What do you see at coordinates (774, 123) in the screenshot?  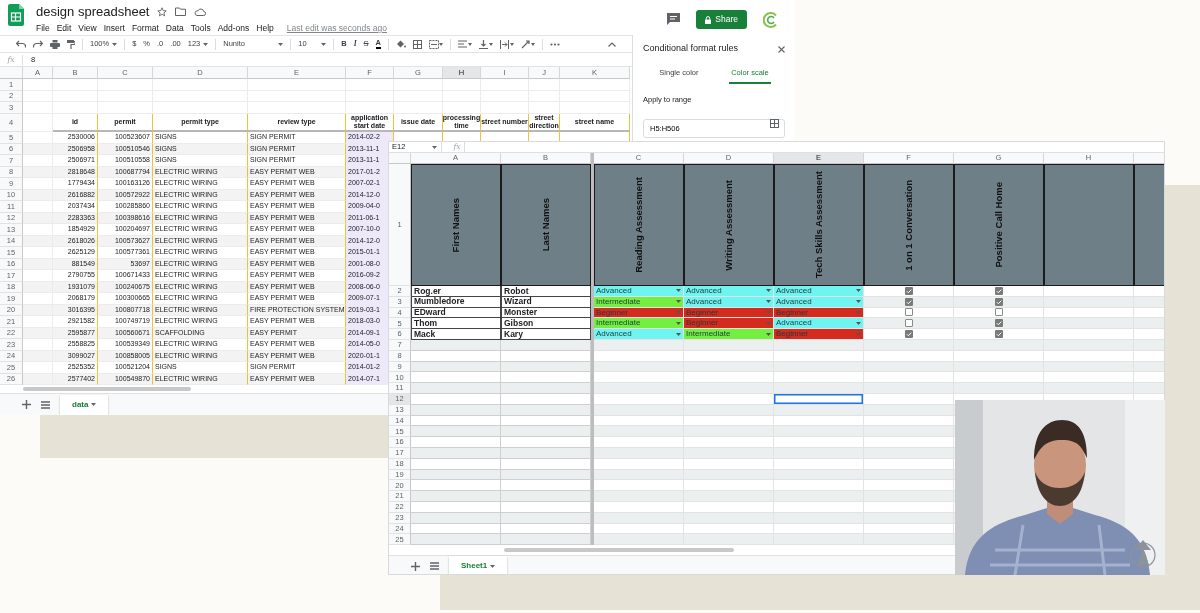 I see `select-range-icon` at bounding box center [774, 123].